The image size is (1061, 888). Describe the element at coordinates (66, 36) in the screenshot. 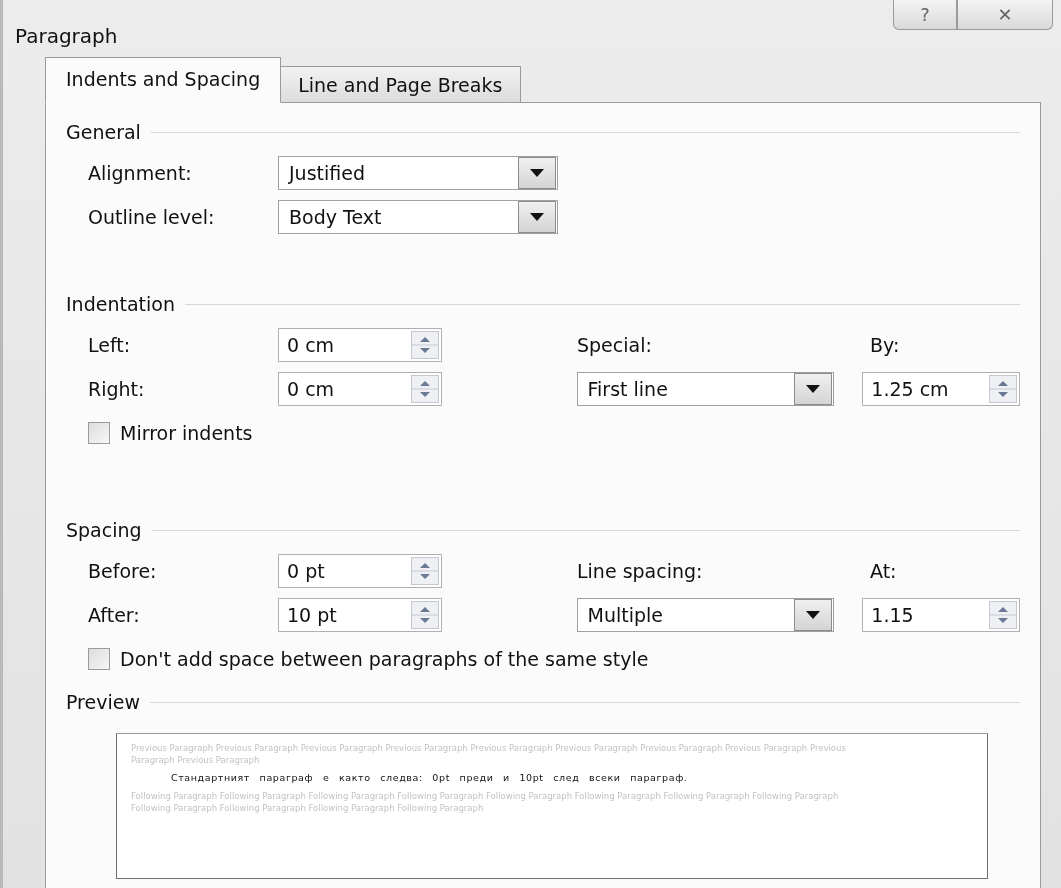

I see `window-title: Paragraph` at that location.